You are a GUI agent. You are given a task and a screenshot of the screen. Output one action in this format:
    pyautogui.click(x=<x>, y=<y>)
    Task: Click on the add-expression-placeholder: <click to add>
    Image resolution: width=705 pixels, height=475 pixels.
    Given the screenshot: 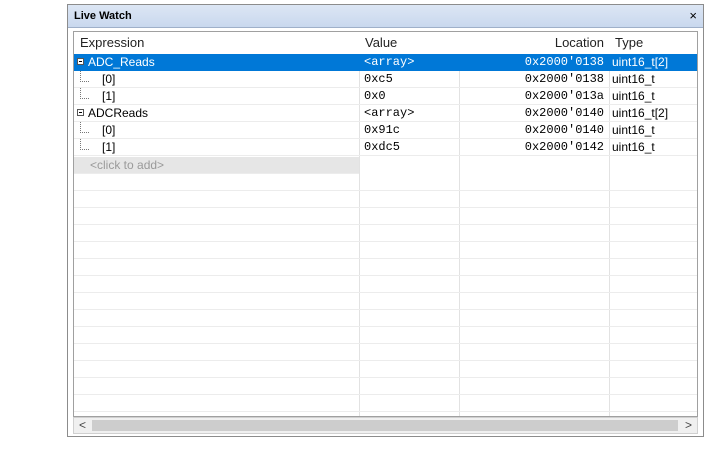 What is the action you would take?
    pyautogui.click(x=127, y=165)
    